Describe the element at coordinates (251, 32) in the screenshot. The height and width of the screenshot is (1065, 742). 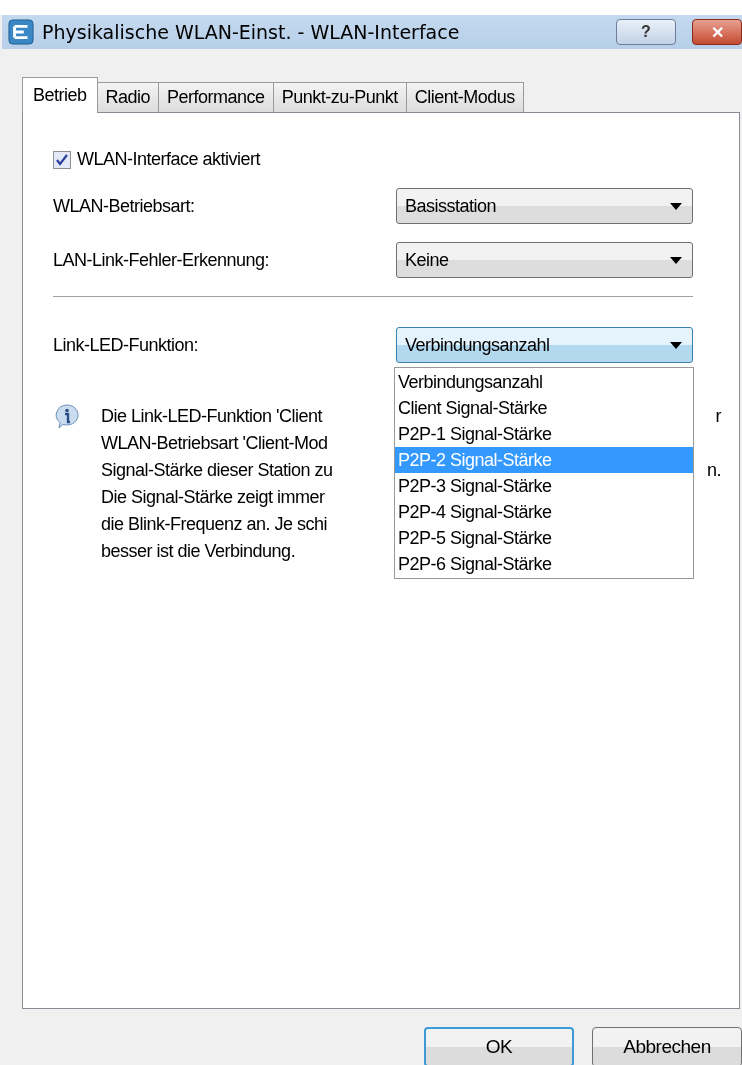
I see `window-title: Physikalische WLAN-Einst. - WLAN-Interface` at that location.